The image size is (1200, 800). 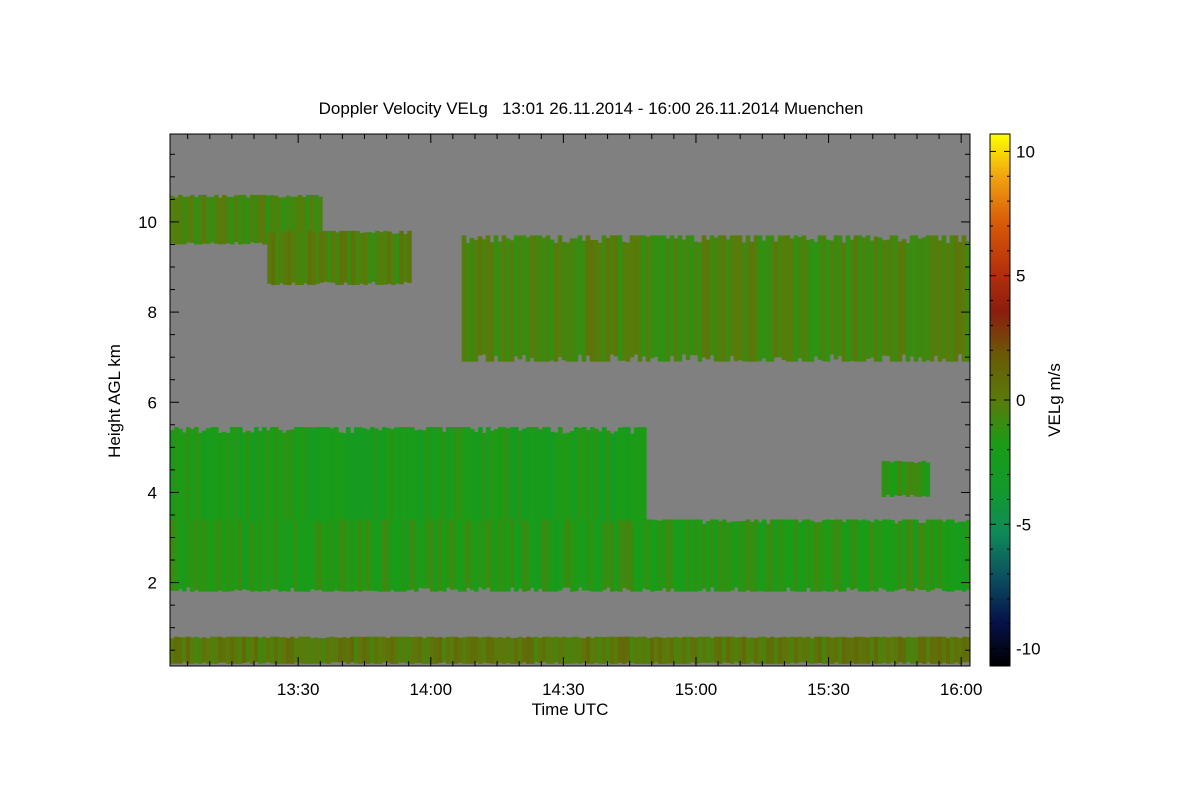 I want to click on x-tick-label: 14:30, so click(x=563, y=689).